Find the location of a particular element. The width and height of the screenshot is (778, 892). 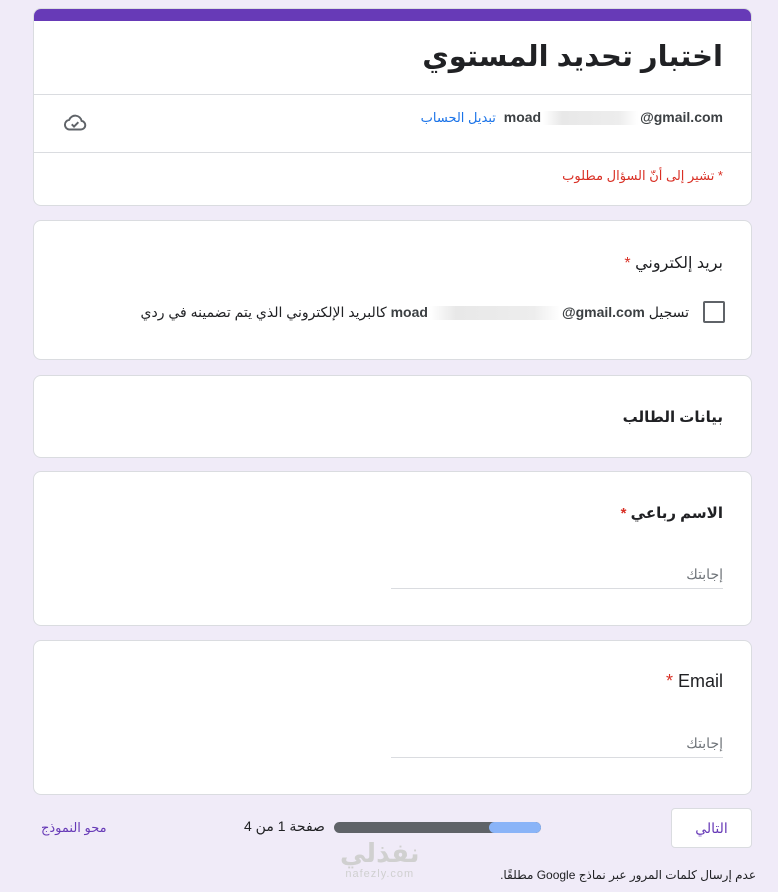

account-email-suffix: @gmail.com is located at coordinates (681, 117).